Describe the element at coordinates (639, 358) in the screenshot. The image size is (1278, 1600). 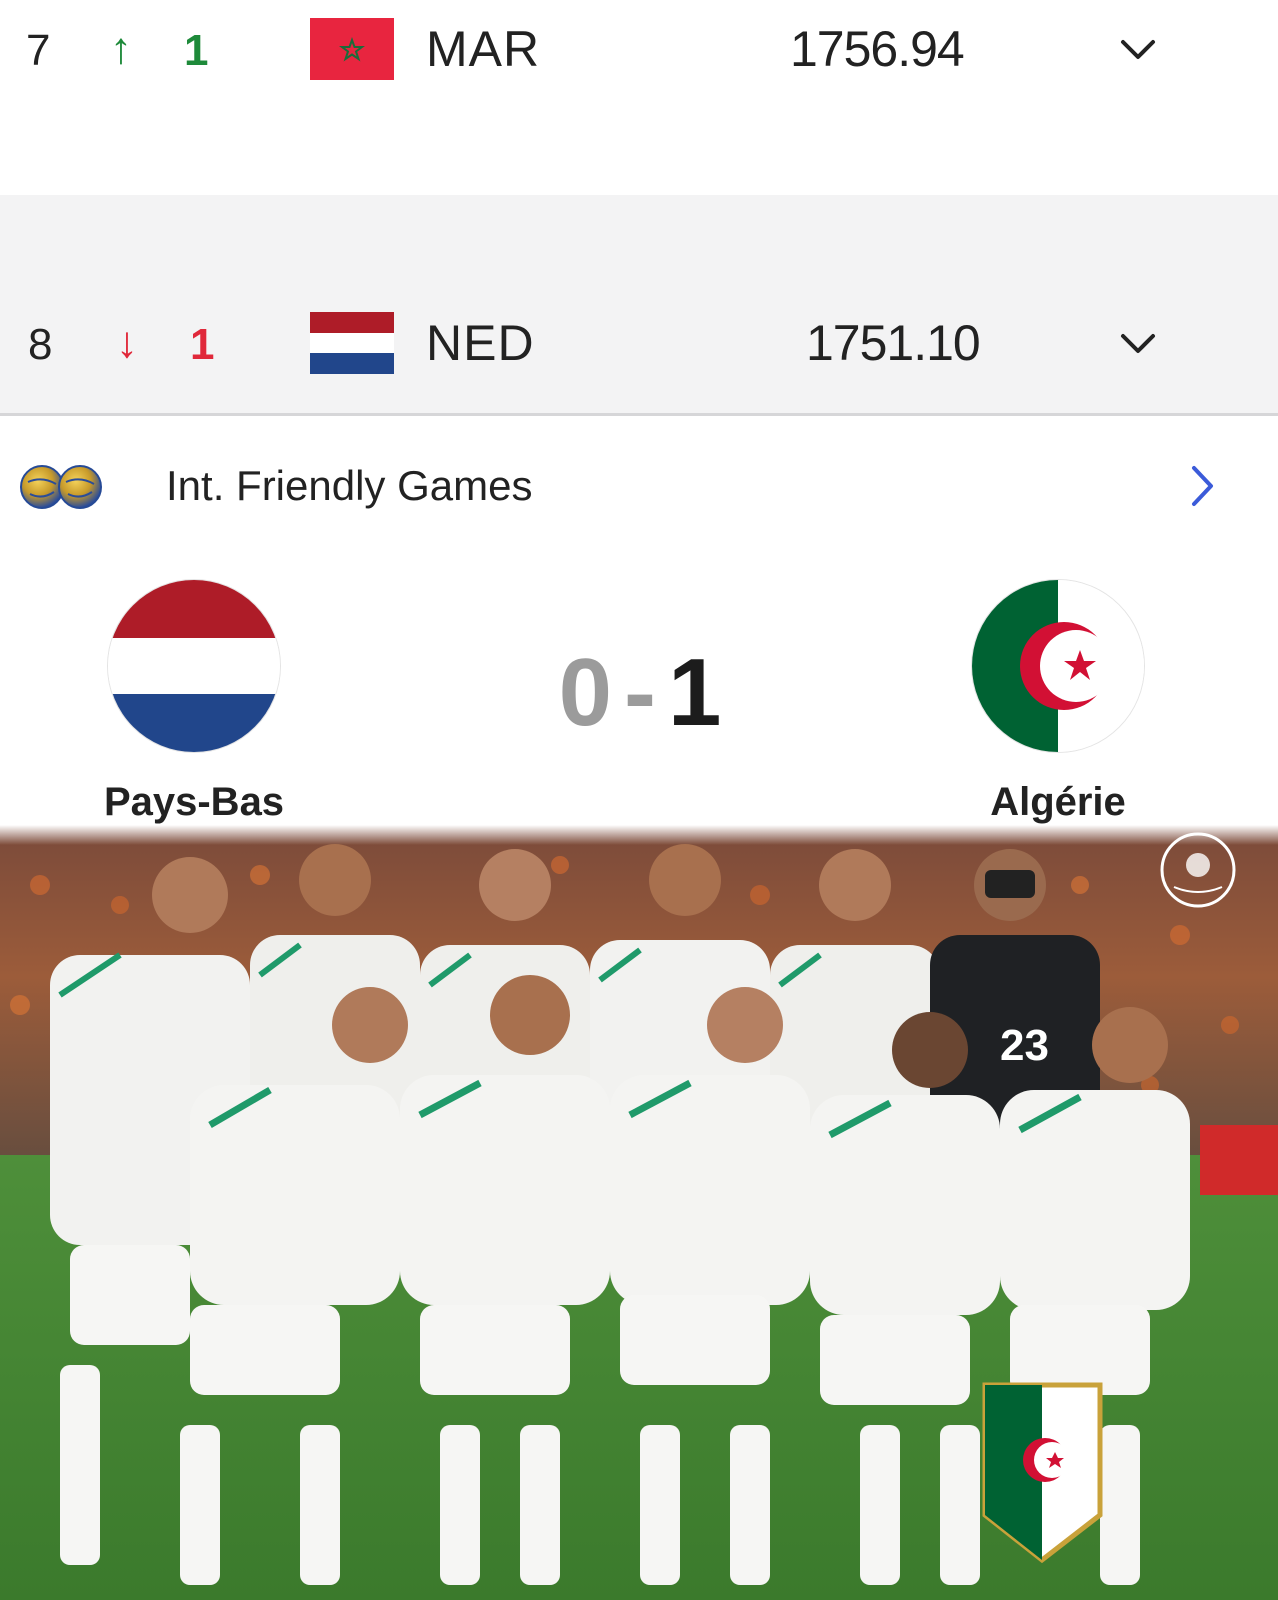
I see `ranking-row-ned: 8 ↓ 1 NED 1751.10` at that location.